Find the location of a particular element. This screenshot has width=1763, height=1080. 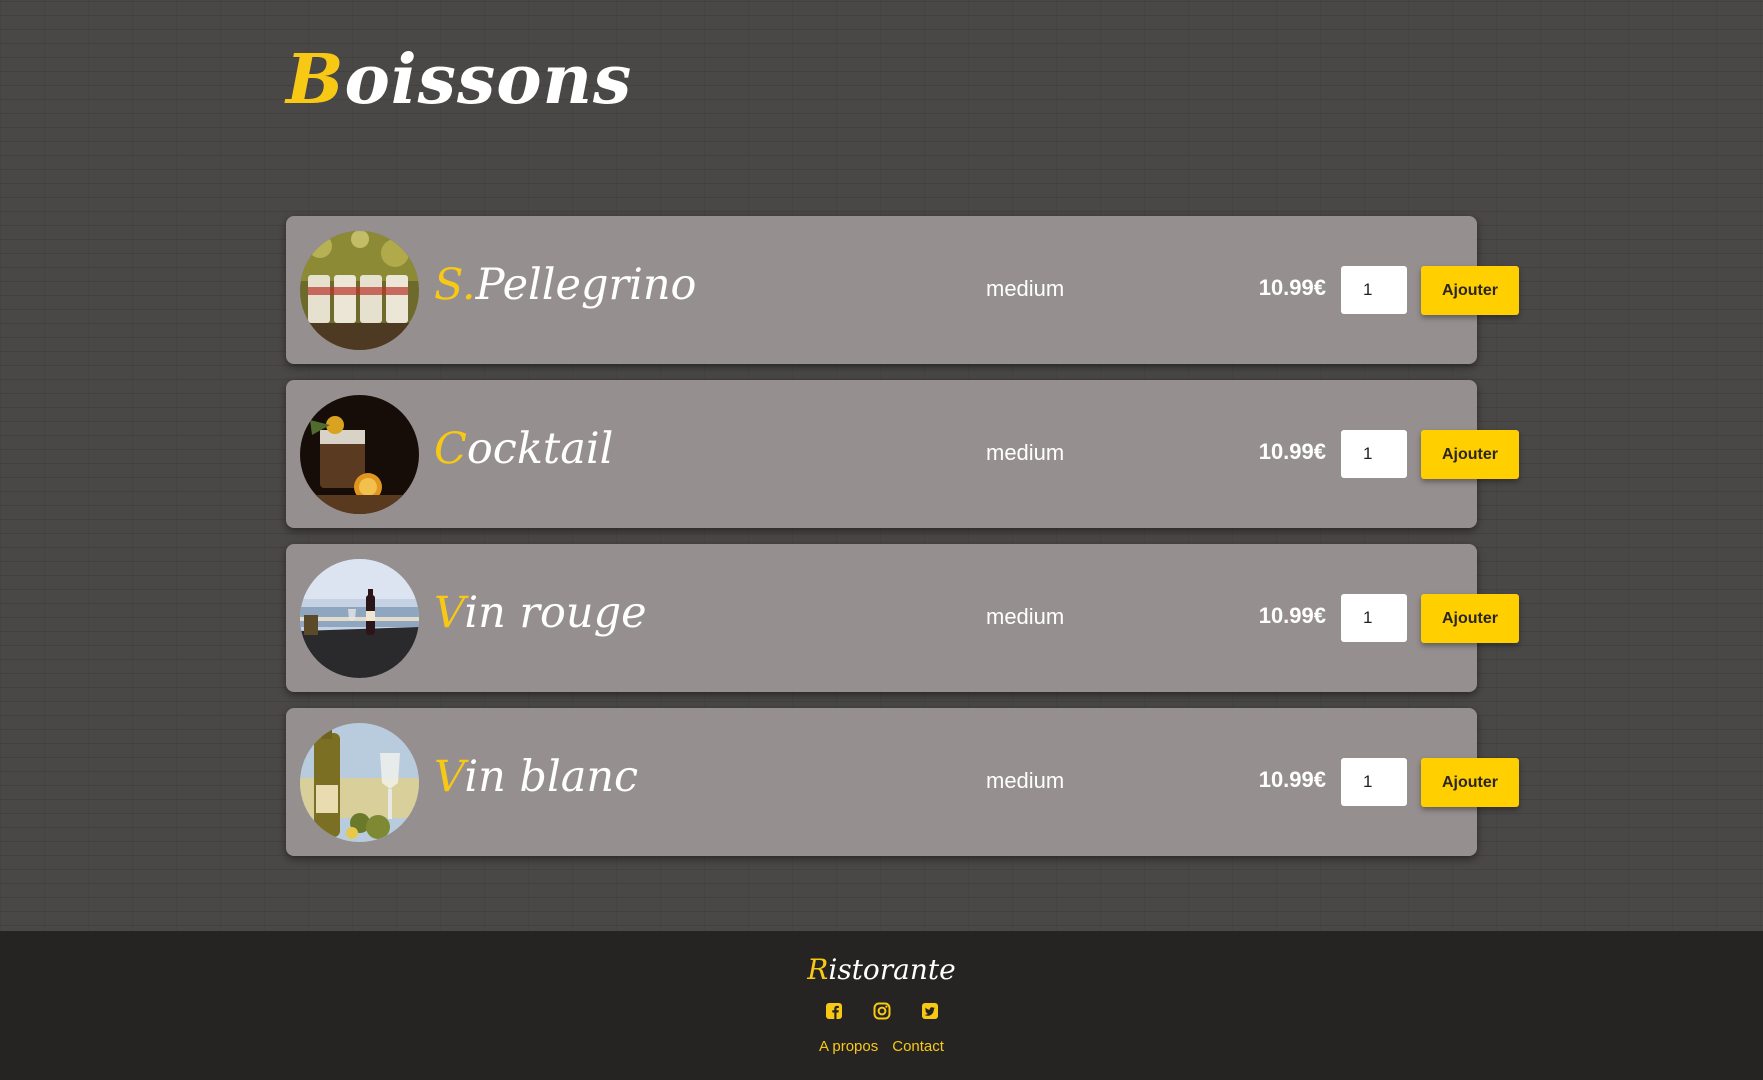

product-card-cocktail: Cocktail medium 10.99€ Ajouter is located at coordinates (902, 454).